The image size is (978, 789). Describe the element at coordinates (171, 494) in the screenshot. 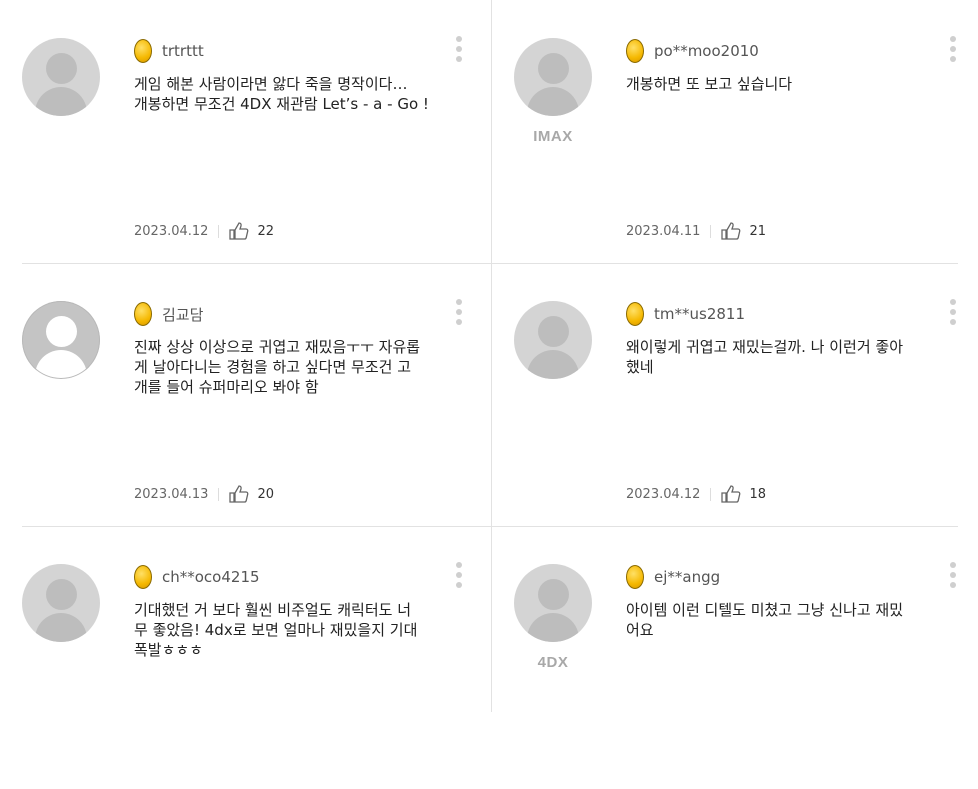

I see `review-date: 2023.04.13` at that location.